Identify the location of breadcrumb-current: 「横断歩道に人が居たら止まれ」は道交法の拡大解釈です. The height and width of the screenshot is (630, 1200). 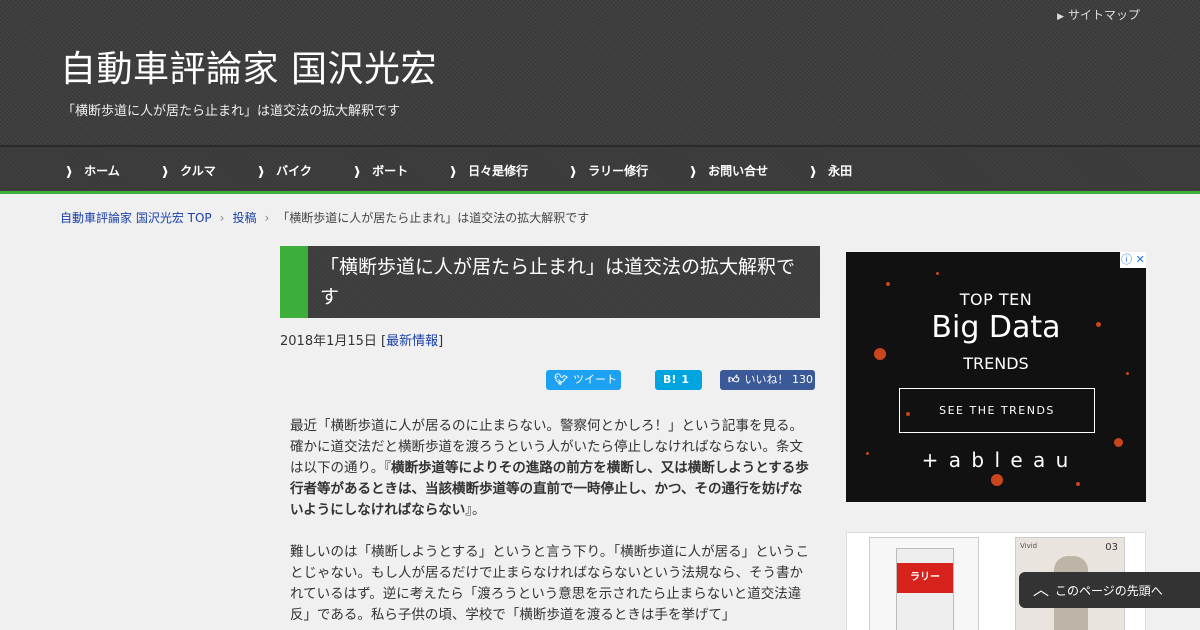
(433, 218).